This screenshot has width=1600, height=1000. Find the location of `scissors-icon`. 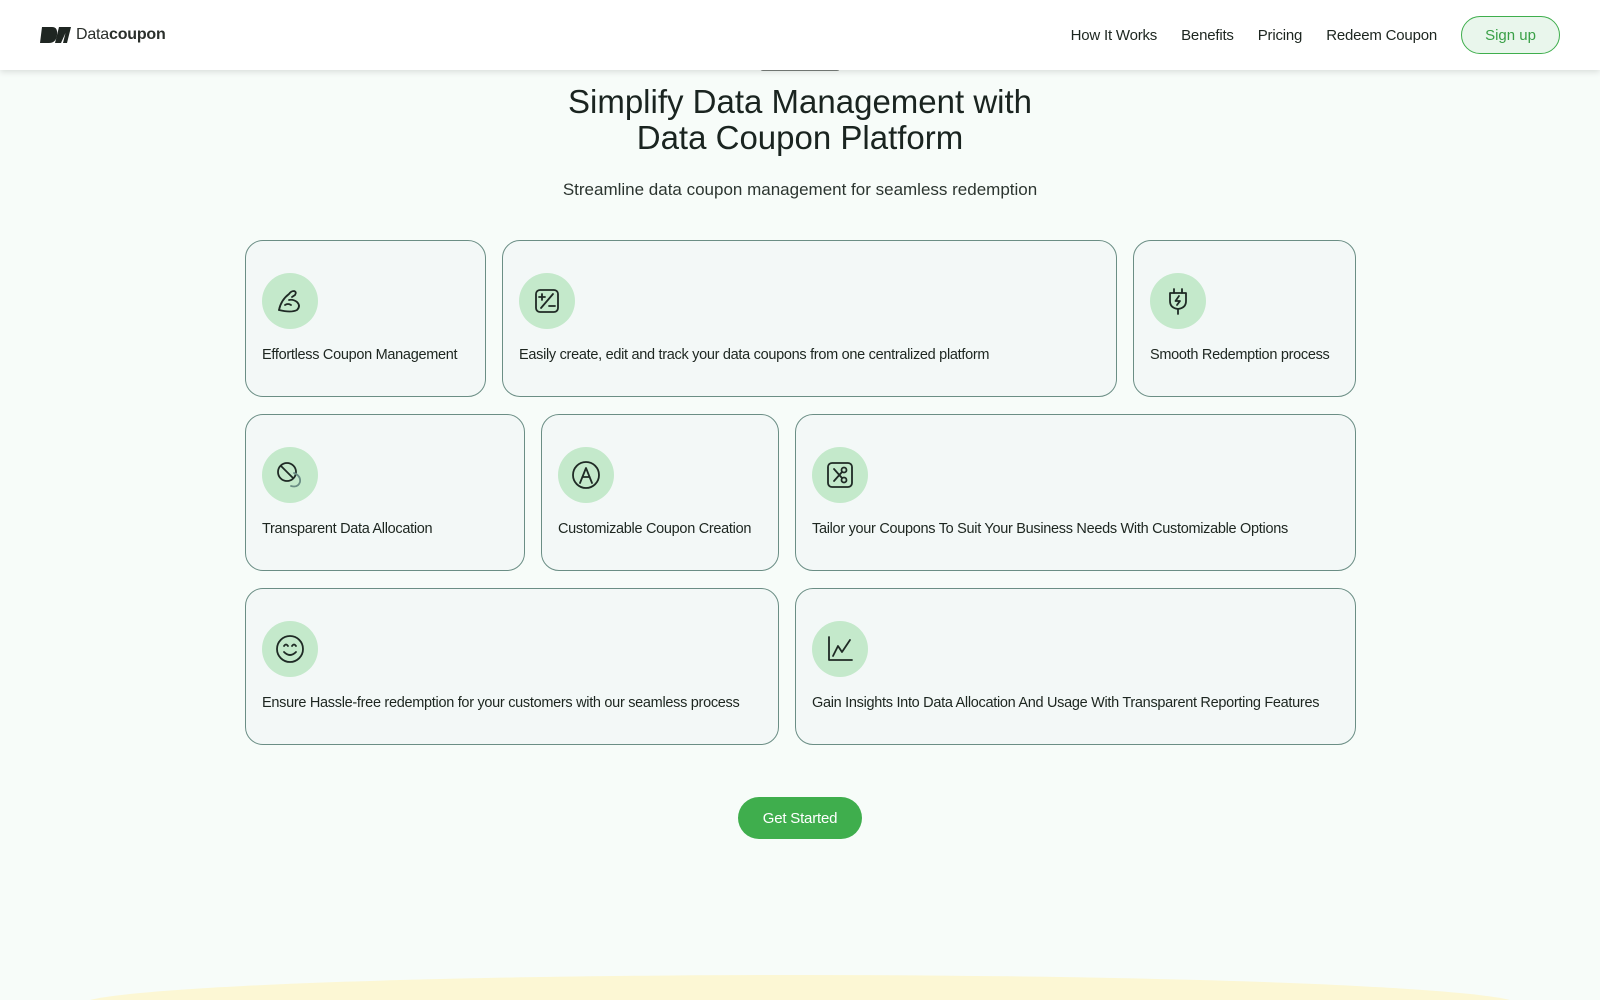

scissors-icon is located at coordinates (840, 475).